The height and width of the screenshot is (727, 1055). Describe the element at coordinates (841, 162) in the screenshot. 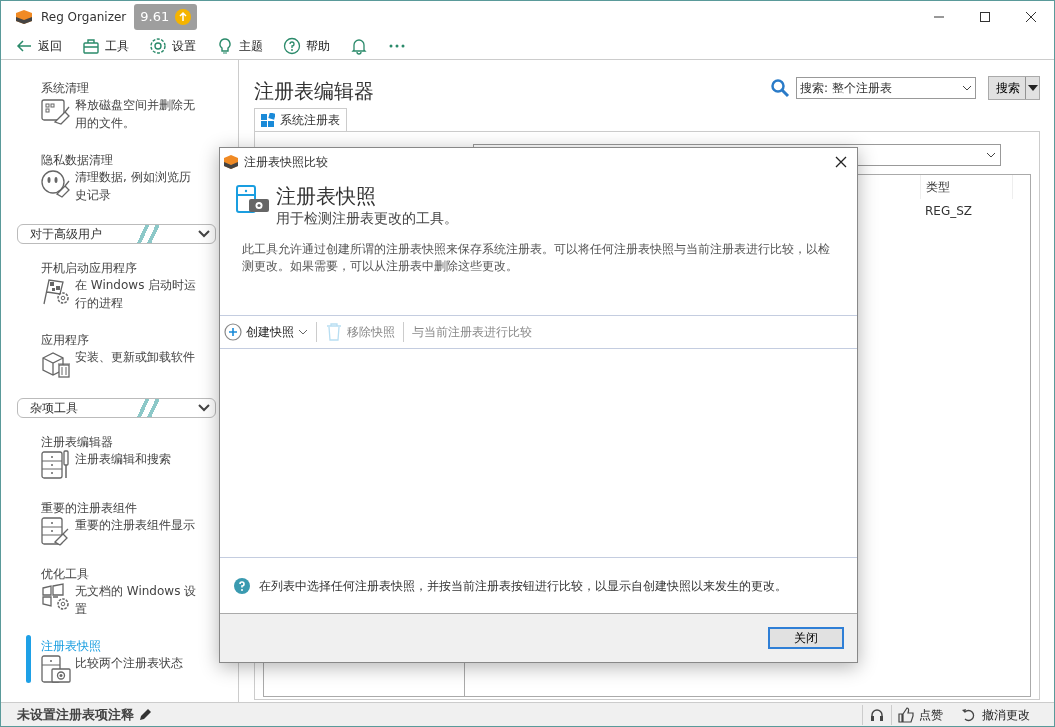

I see `close-icon` at that location.